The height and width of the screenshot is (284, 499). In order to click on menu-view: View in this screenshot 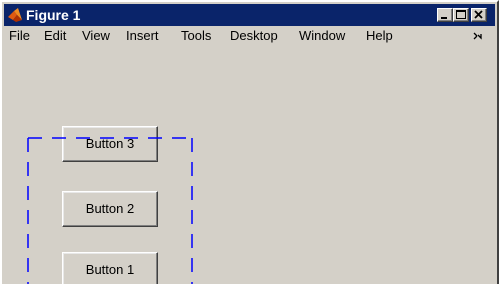, I will do `click(96, 35)`.